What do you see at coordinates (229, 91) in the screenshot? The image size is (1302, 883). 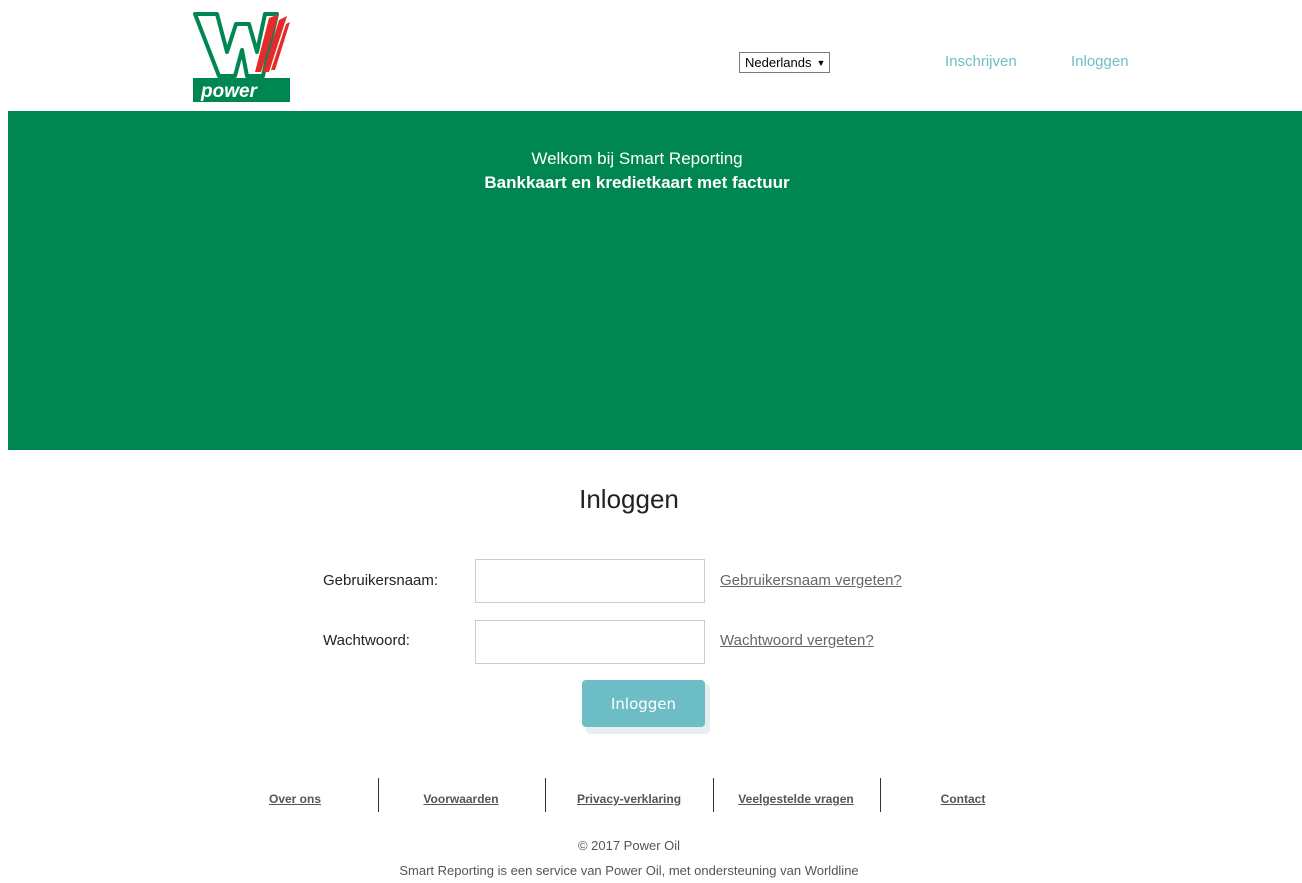 I see `logo-wordmark: power` at bounding box center [229, 91].